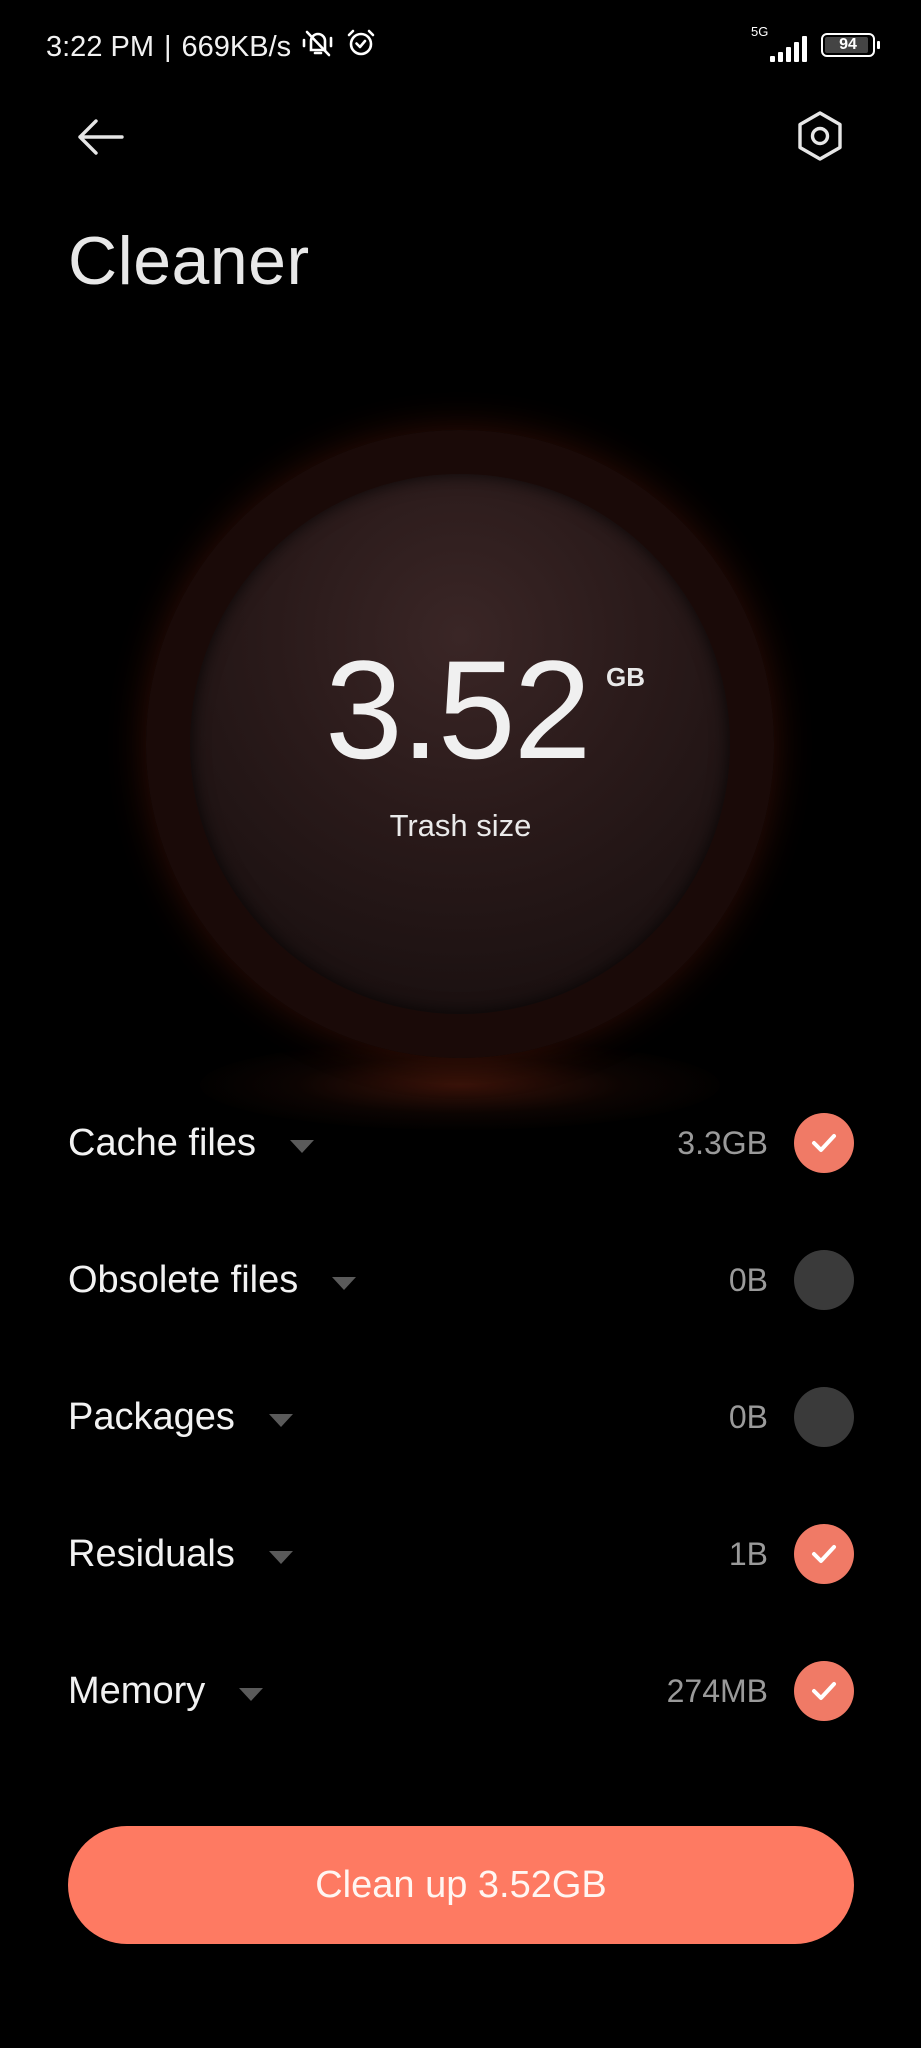  Describe the element at coordinates (461, 1691) in the screenshot. I see `category-row-memory: Memory 274MB` at that location.